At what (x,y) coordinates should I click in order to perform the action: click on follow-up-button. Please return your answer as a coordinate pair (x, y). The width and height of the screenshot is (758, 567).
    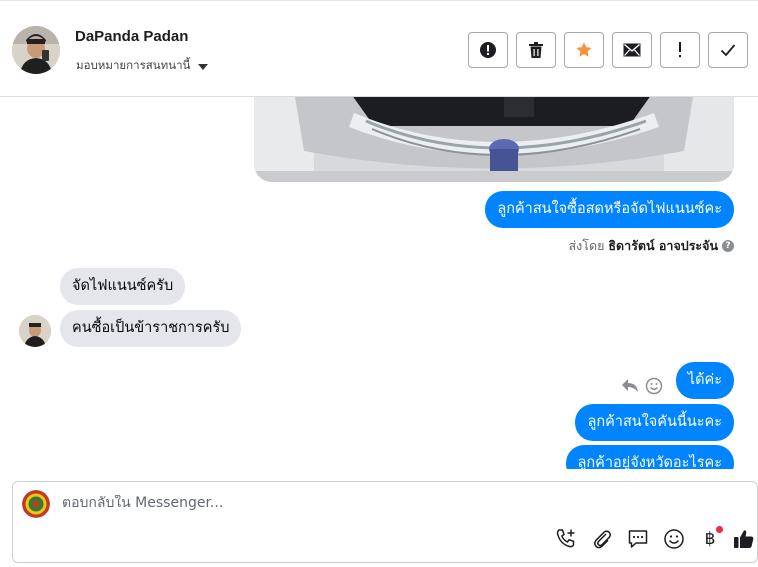
    Looking at the image, I should click on (680, 50).